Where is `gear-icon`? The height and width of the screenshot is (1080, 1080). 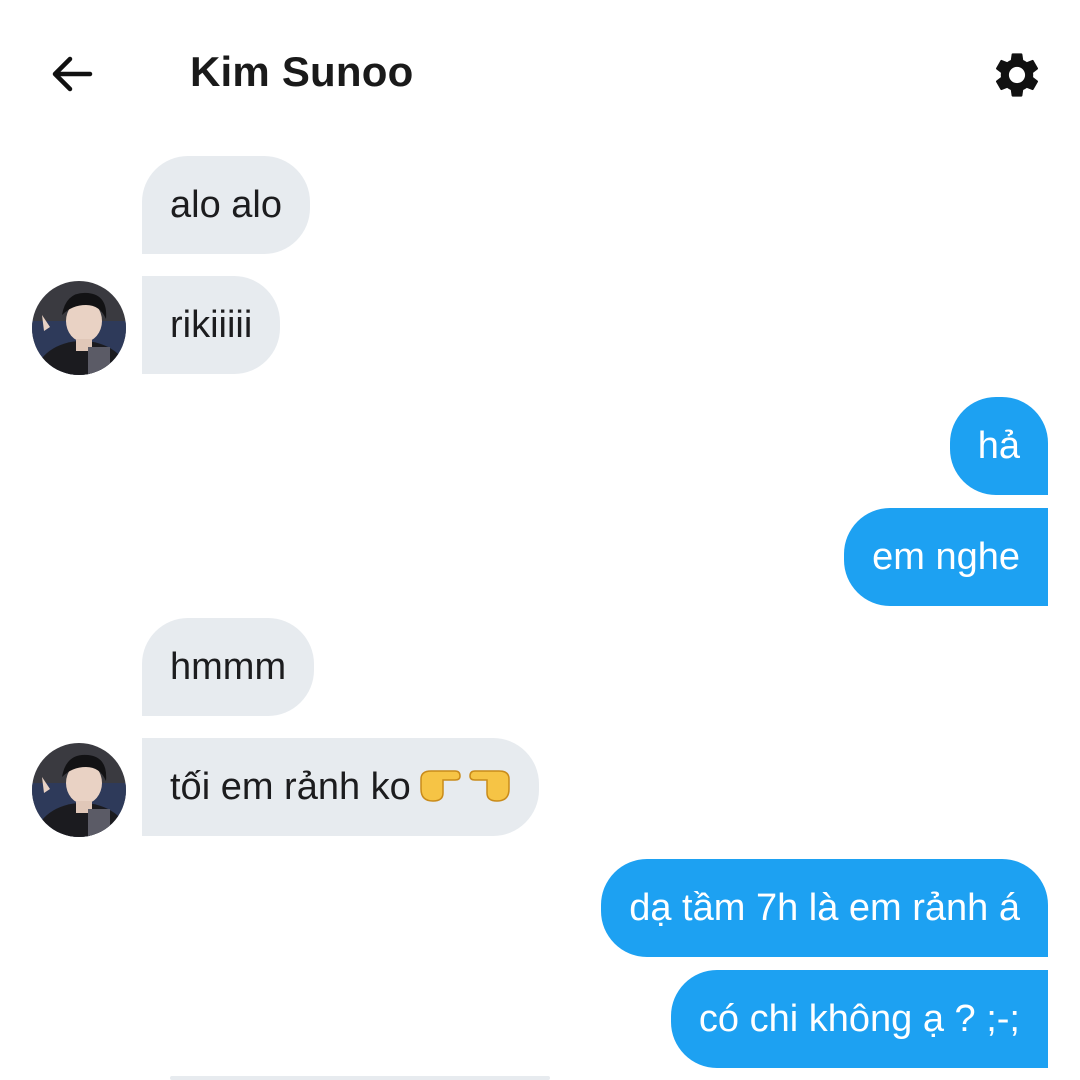
gear-icon is located at coordinates (1017, 75).